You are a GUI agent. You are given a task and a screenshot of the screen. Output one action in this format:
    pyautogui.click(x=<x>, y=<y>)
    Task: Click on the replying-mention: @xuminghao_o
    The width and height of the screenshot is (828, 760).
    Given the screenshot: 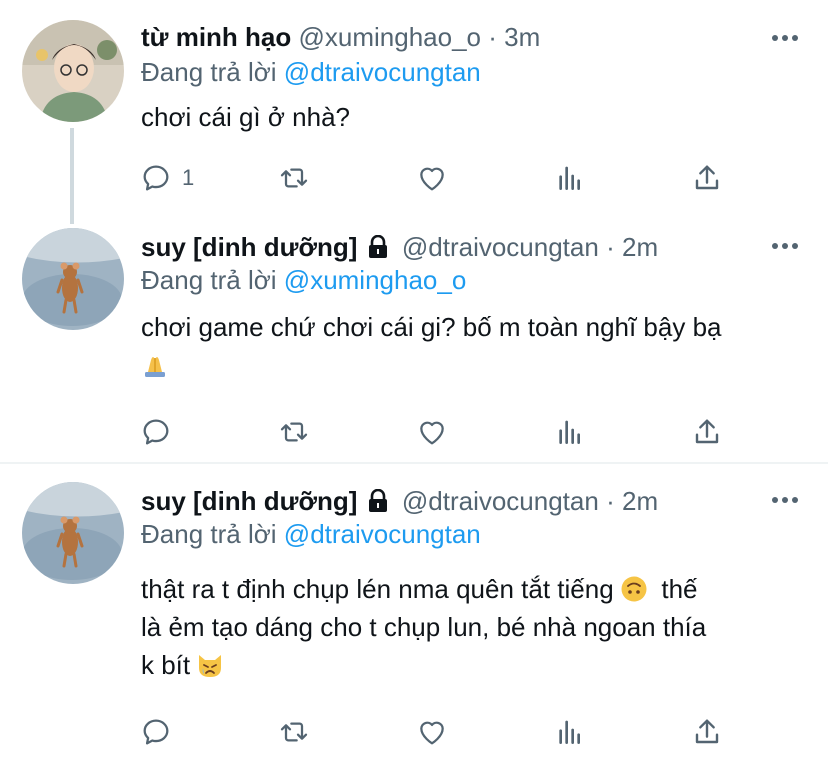 What is the action you would take?
    pyautogui.click(x=375, y=280)
    